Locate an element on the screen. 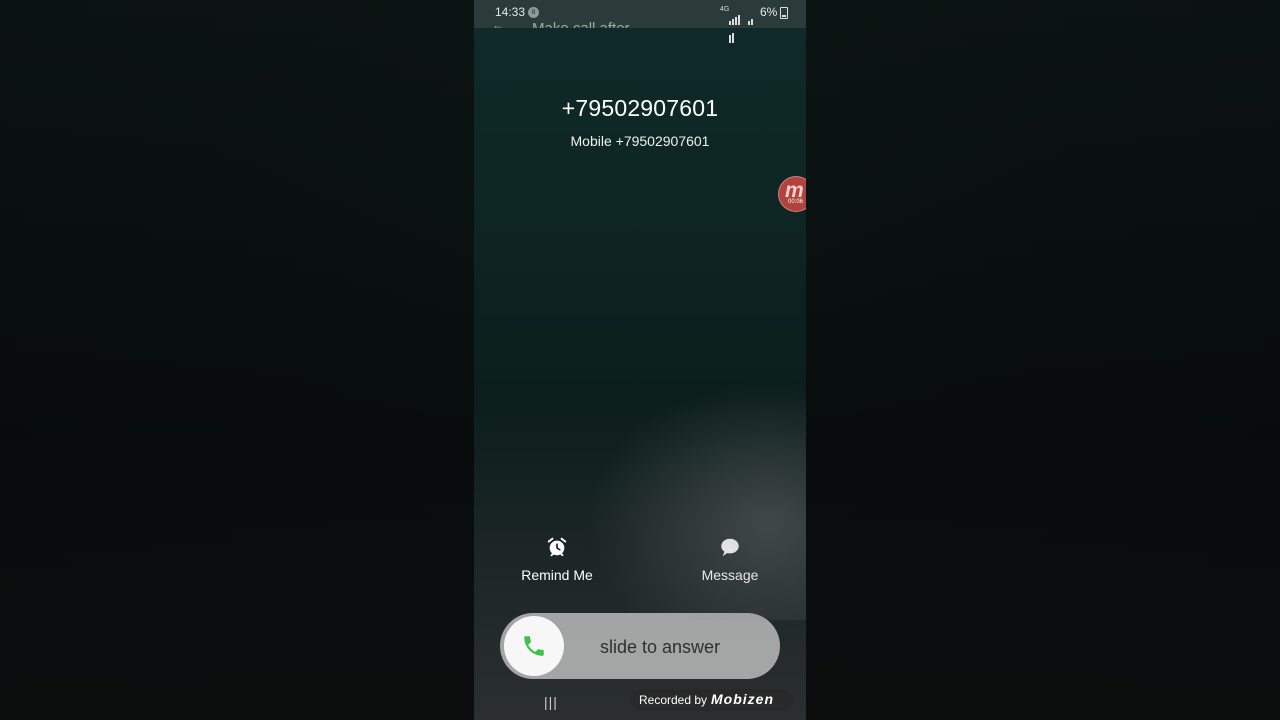 The width and height of the screenshot is (1280, 720). remind-me-button: Remind Me is located at coordinates (557, 560).